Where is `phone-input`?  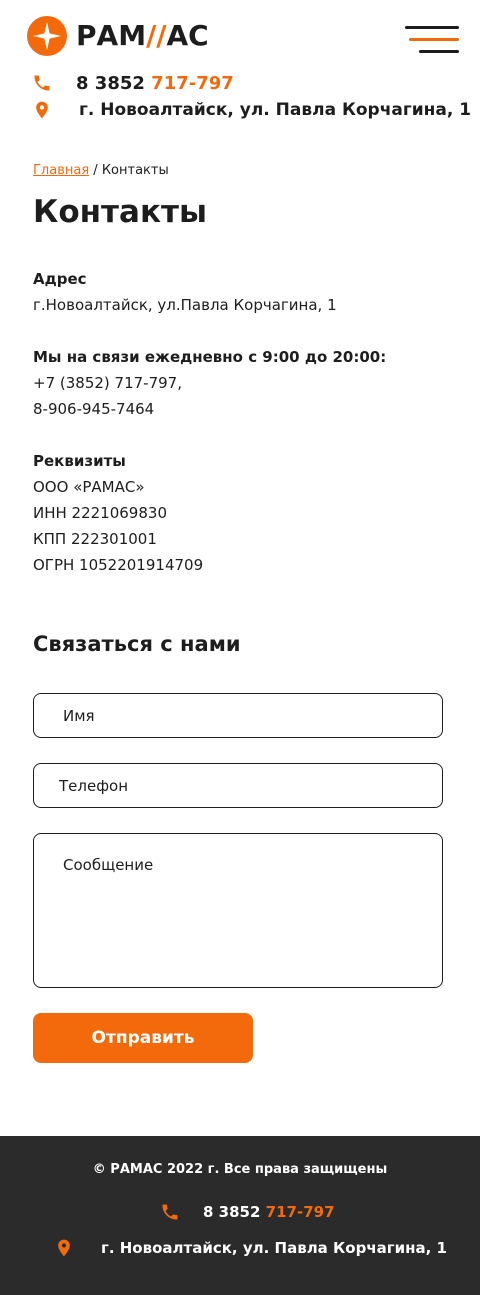 phone-input is located at coordinates (238, 785).